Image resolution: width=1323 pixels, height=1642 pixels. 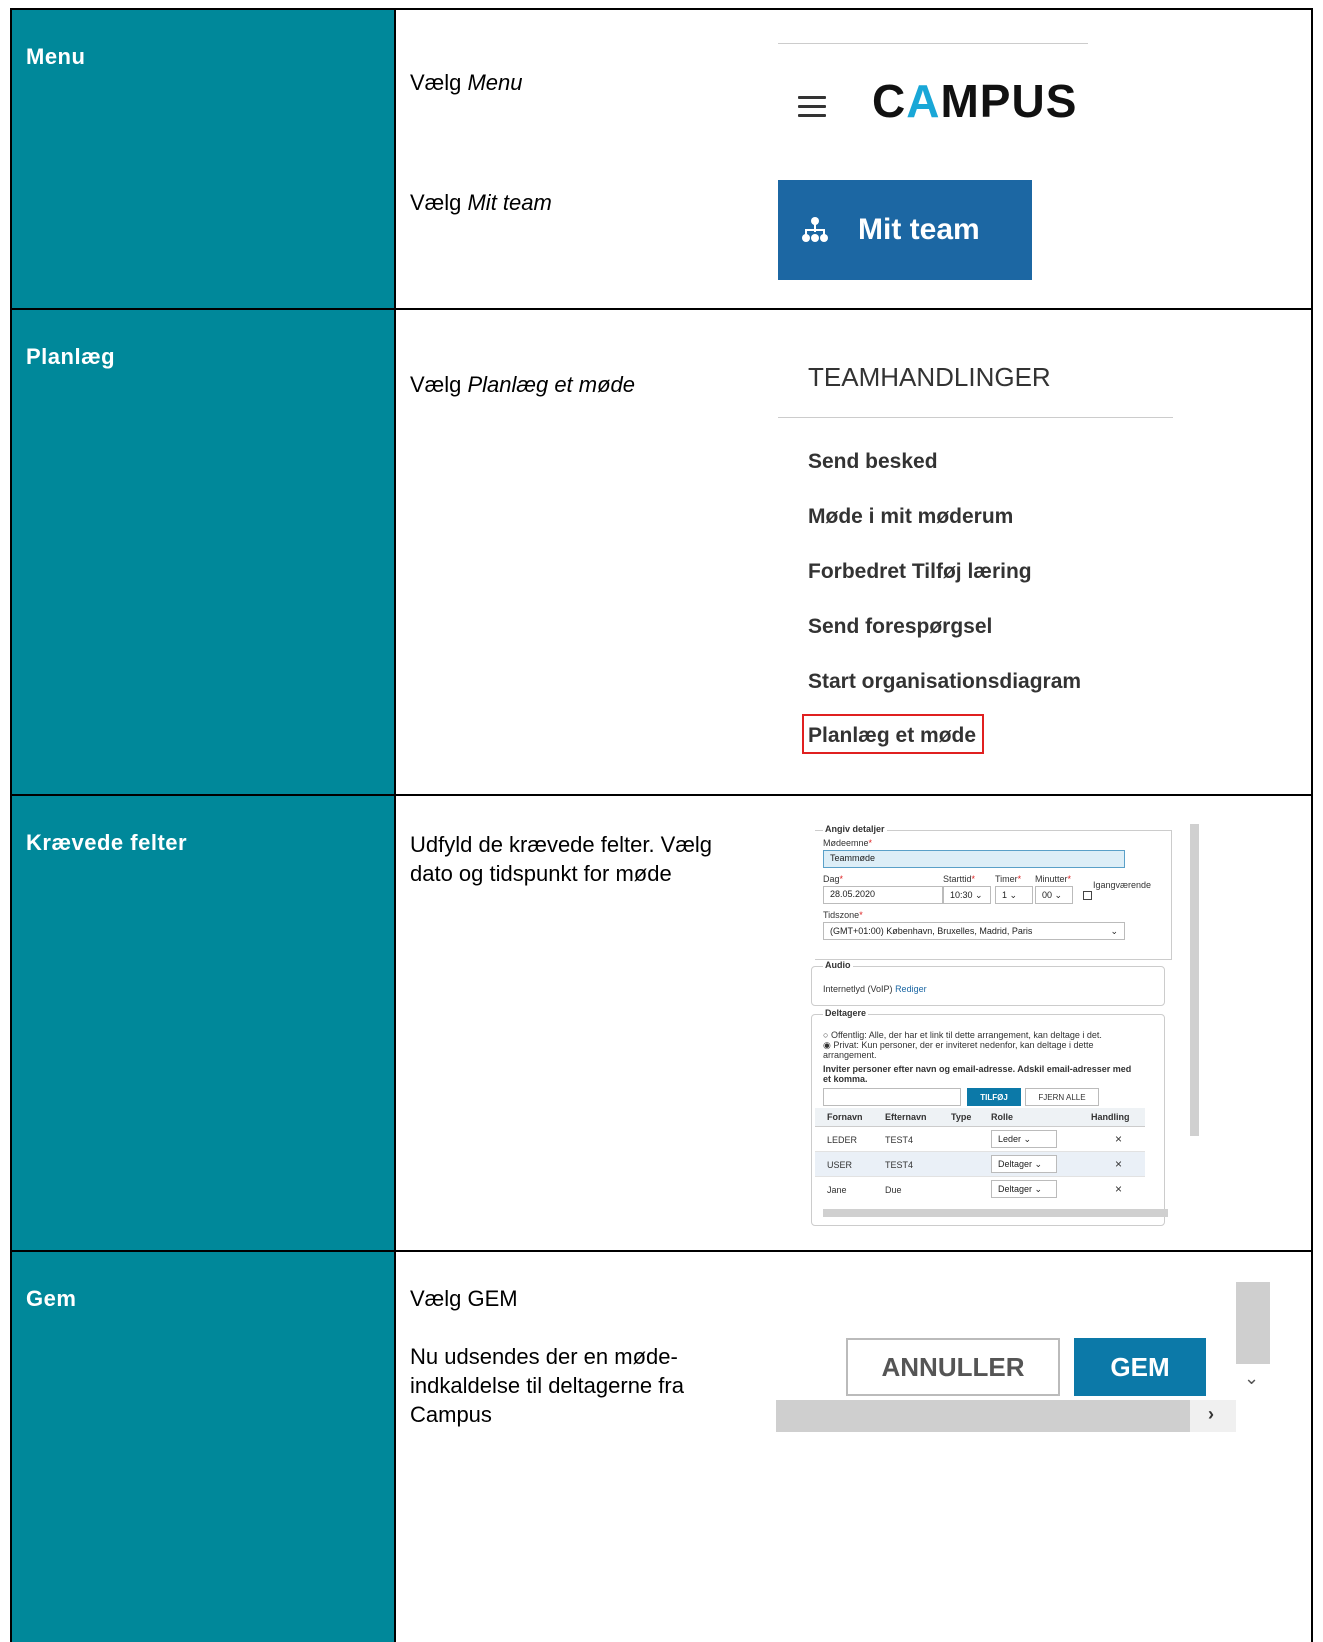 I want to click on participant-first: LEDER, so click(x=842, y=1140).